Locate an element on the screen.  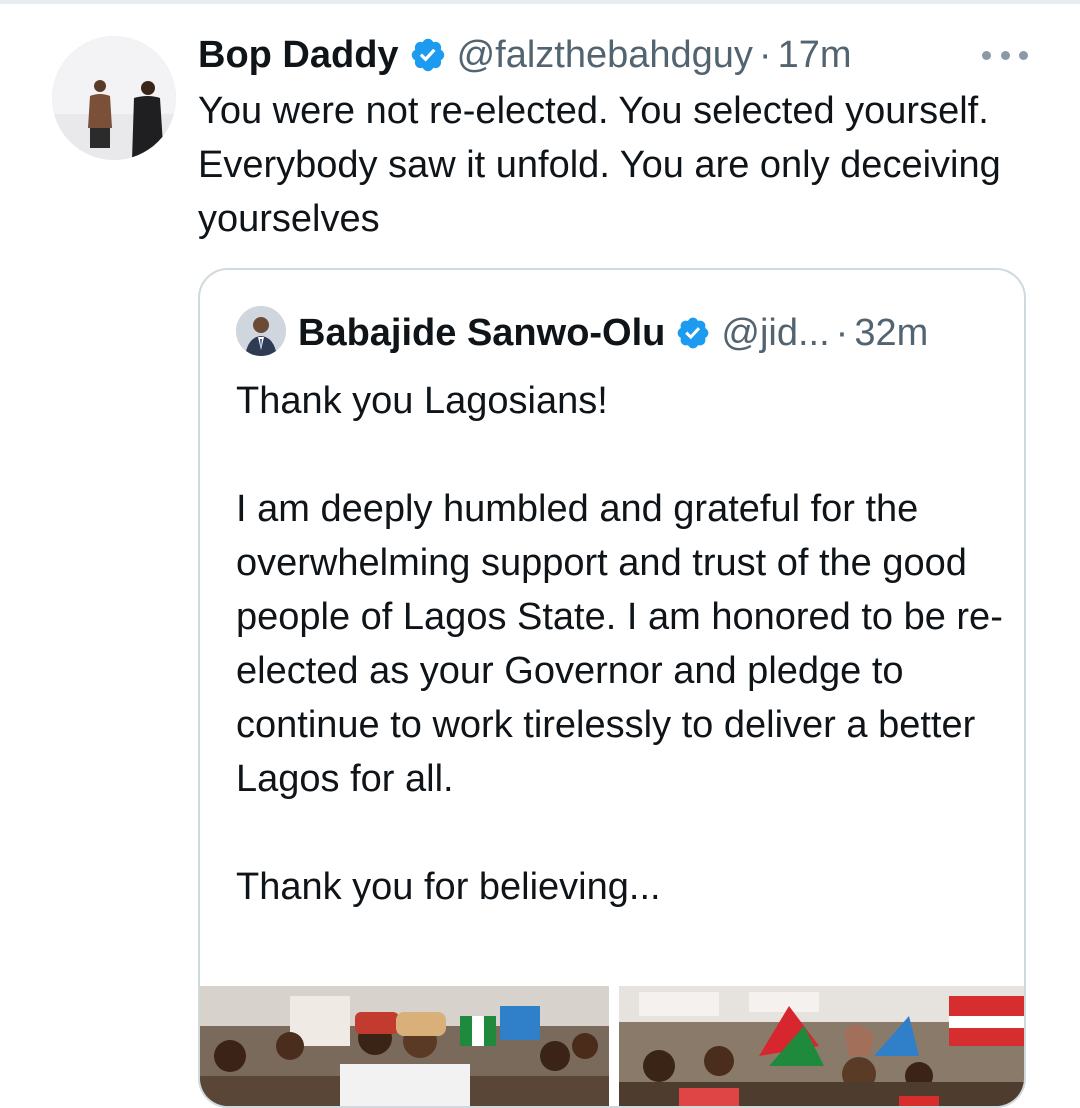
svg-text: D is located at coordinates (64, 151).